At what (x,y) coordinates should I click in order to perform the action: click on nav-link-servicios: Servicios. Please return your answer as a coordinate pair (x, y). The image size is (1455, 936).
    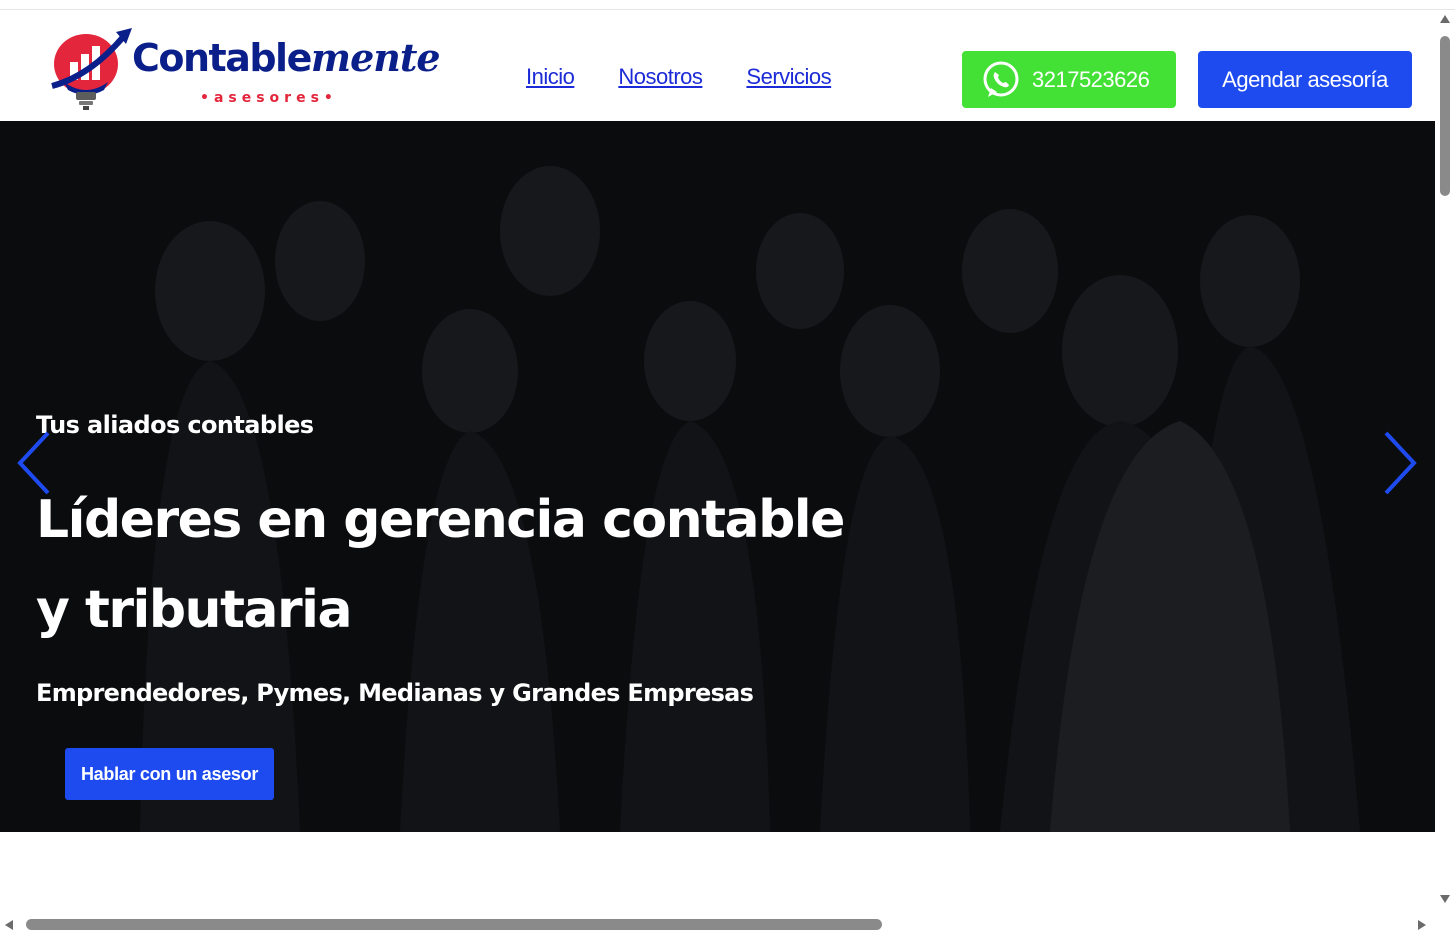
    Looking at the image, I should click on (788, 77).